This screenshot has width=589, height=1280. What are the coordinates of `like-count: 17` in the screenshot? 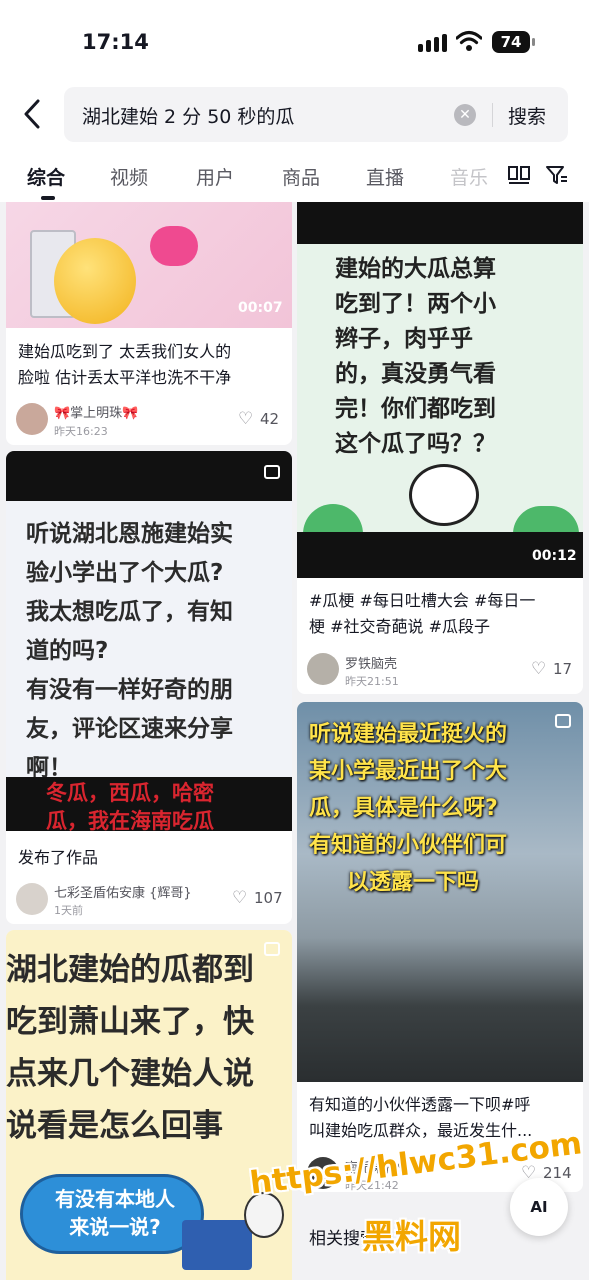 It's located at (563, 669).